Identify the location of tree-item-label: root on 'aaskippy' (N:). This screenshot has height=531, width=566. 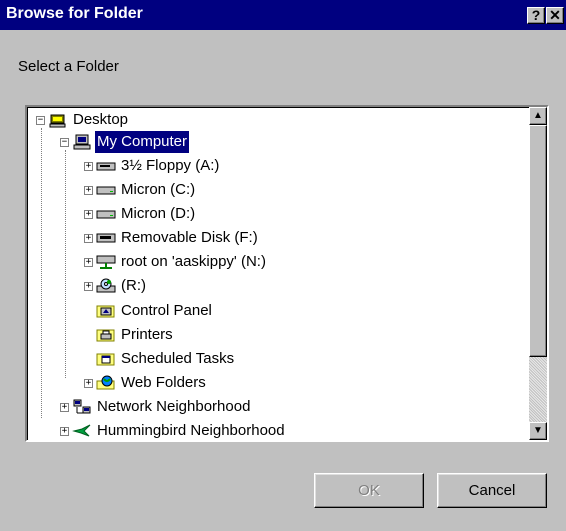
(193, 261).